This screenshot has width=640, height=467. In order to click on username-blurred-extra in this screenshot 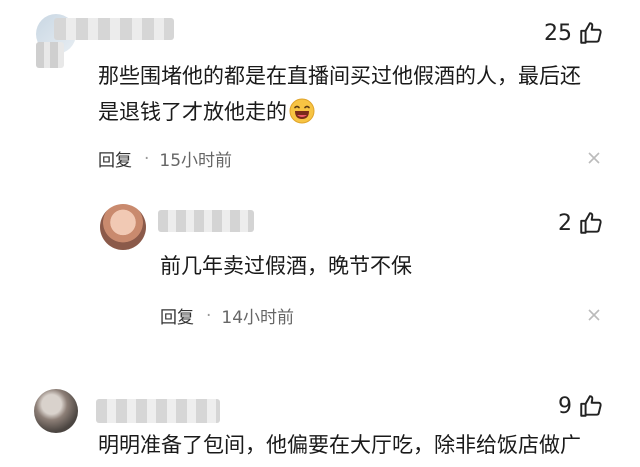, I will do `click(50, 55)`.